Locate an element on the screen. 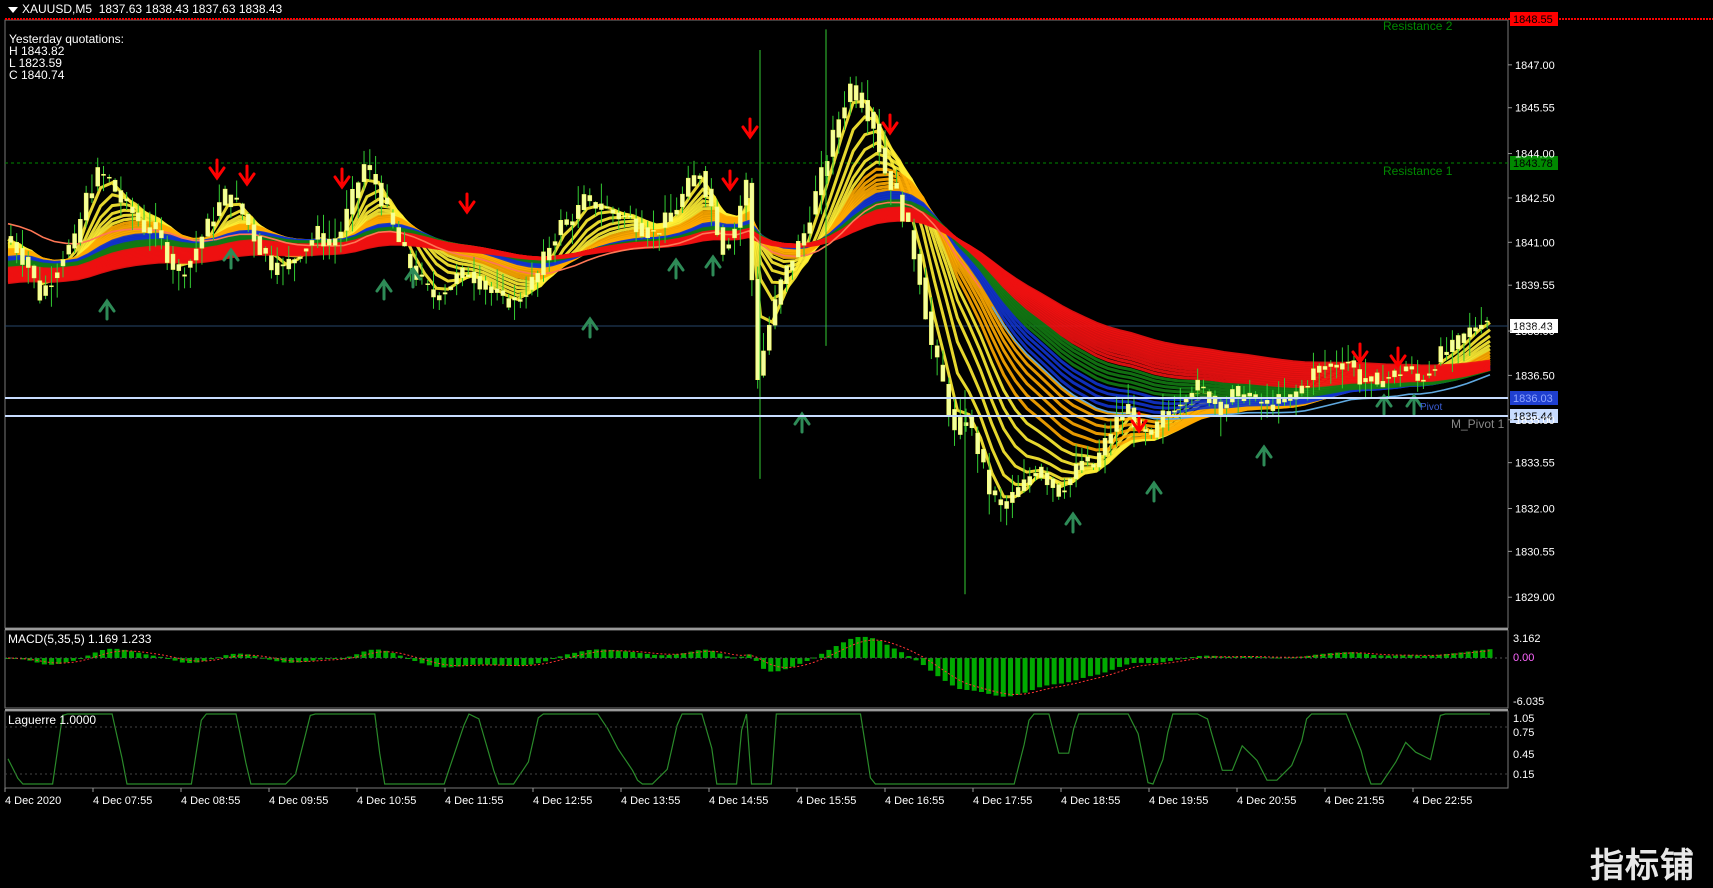 Image resolution: width=1713 pixels, height=888 pixels. time-tick-label: 4 Dec 2020 is located at coordinates (33, 801).